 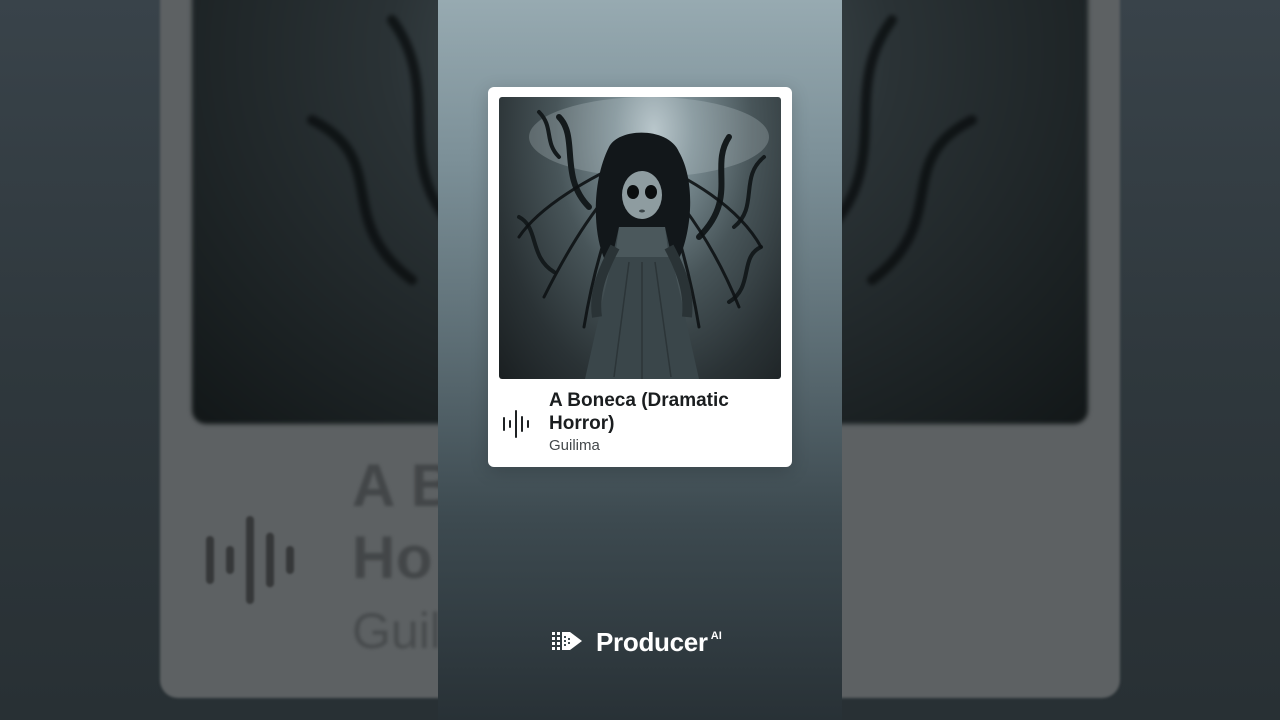 I want to click on cover-art, so click(x=640, y=238).